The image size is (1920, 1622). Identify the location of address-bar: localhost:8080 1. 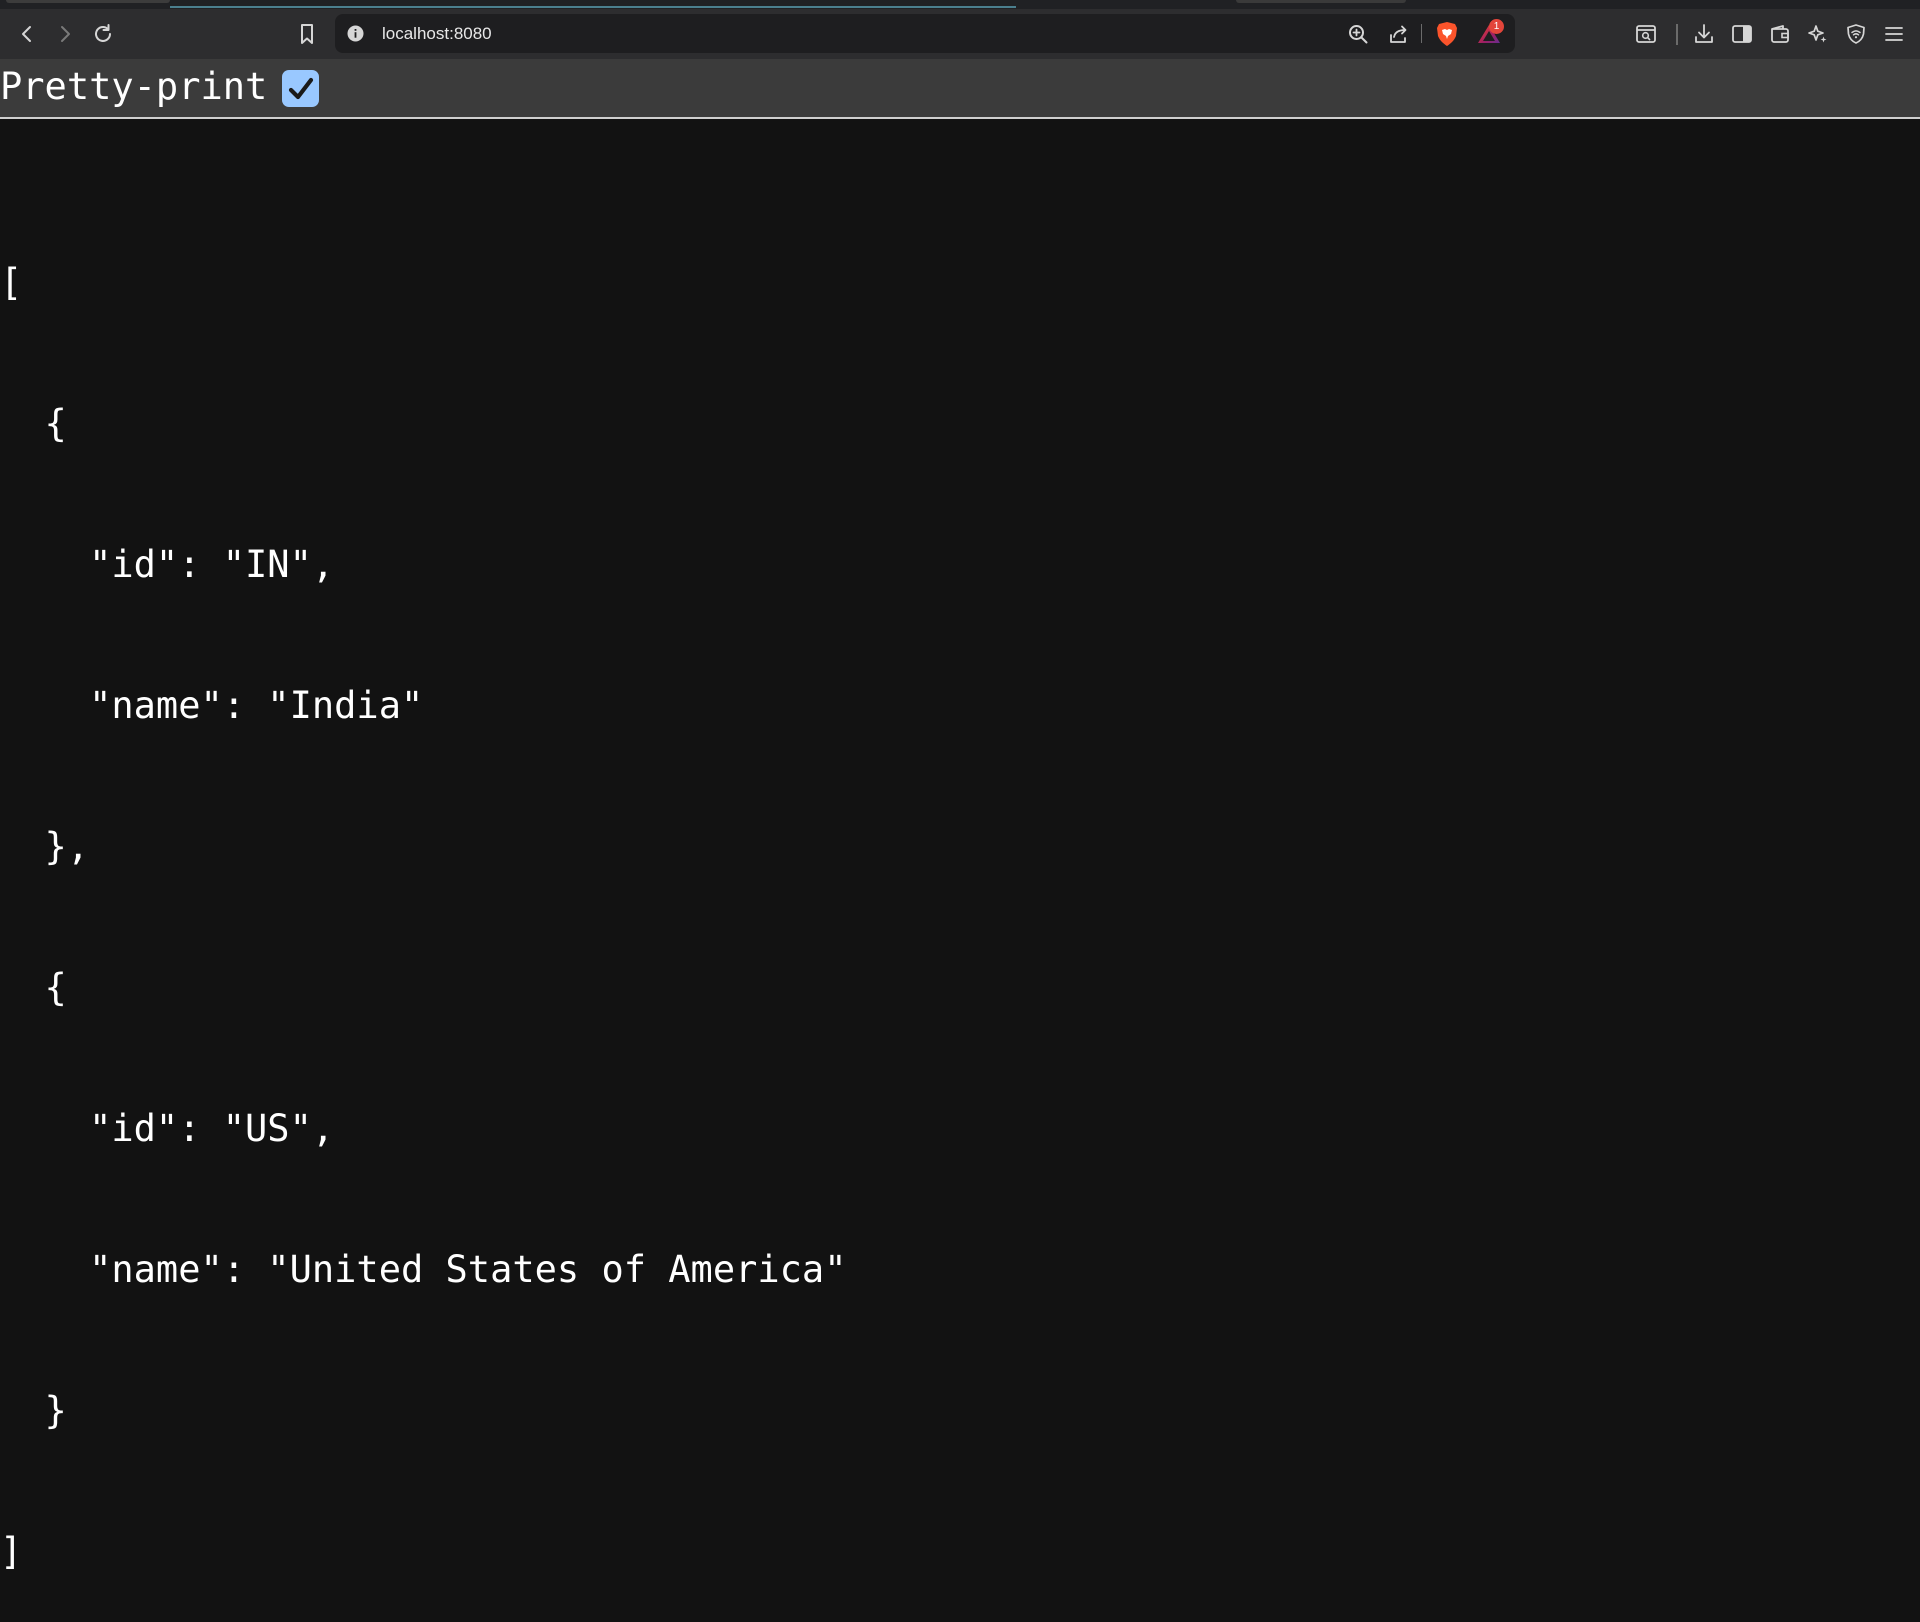
(925, 33).